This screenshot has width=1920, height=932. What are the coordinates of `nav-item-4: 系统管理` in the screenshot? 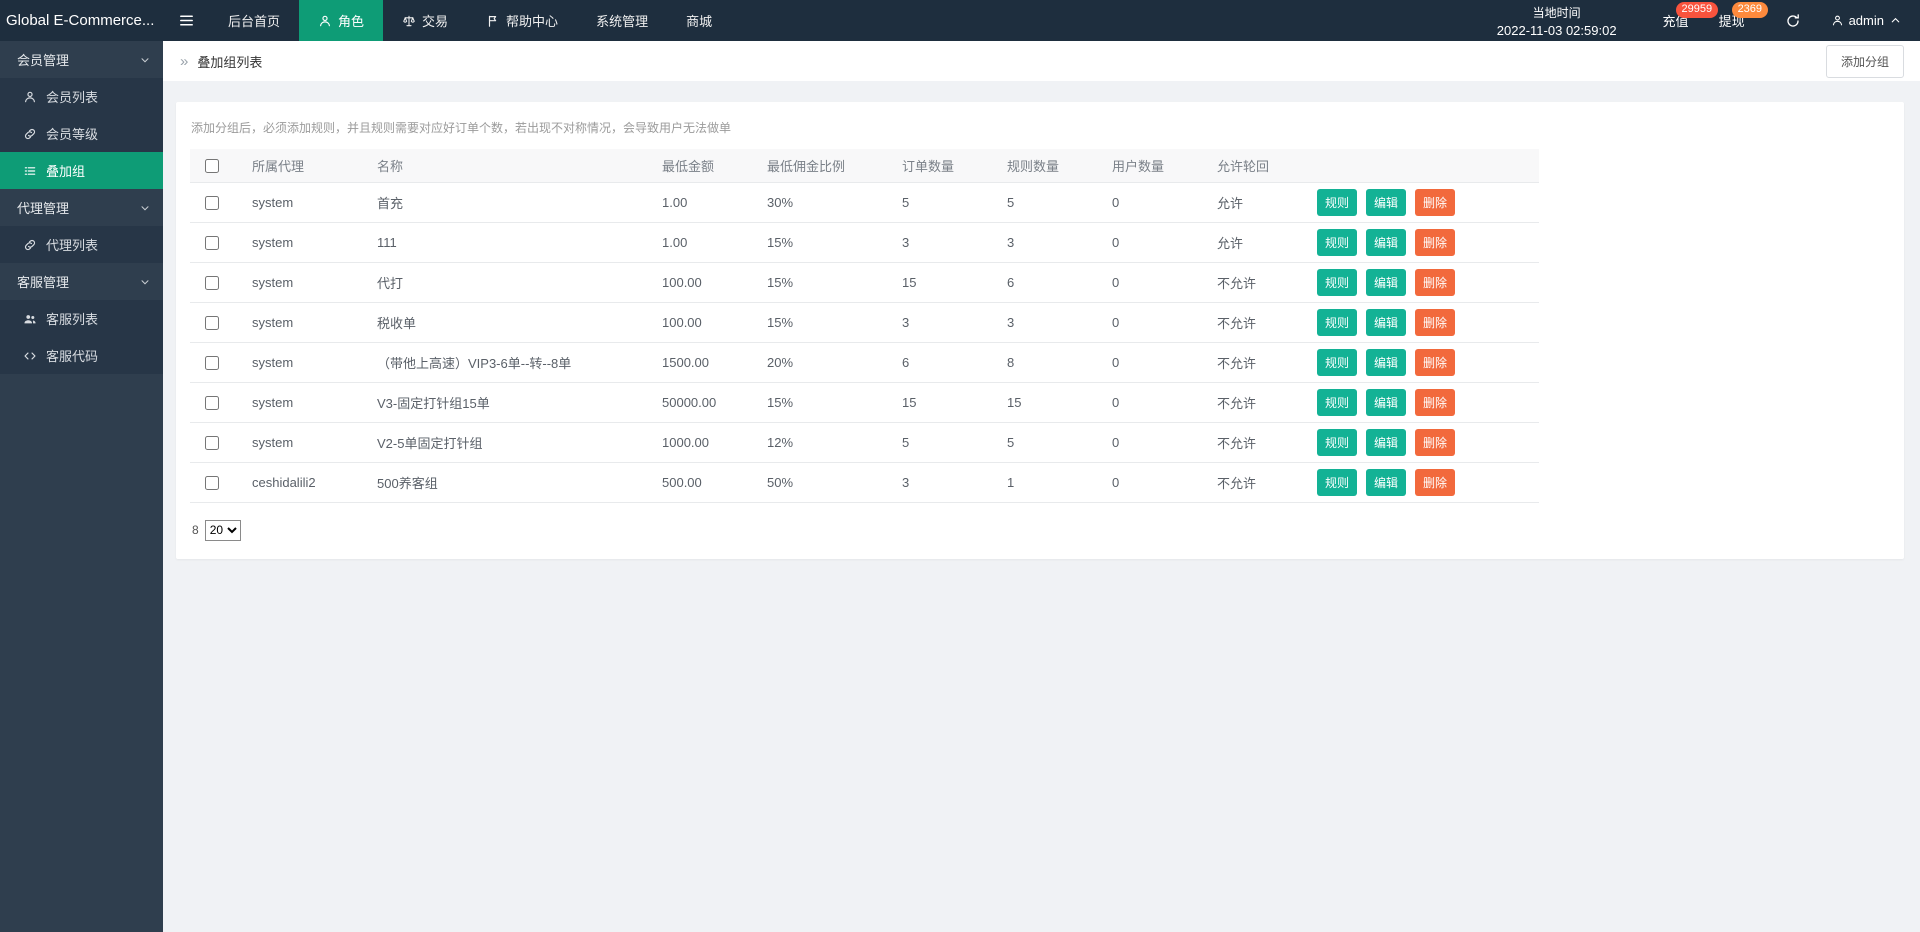 It's located at (622, 20).